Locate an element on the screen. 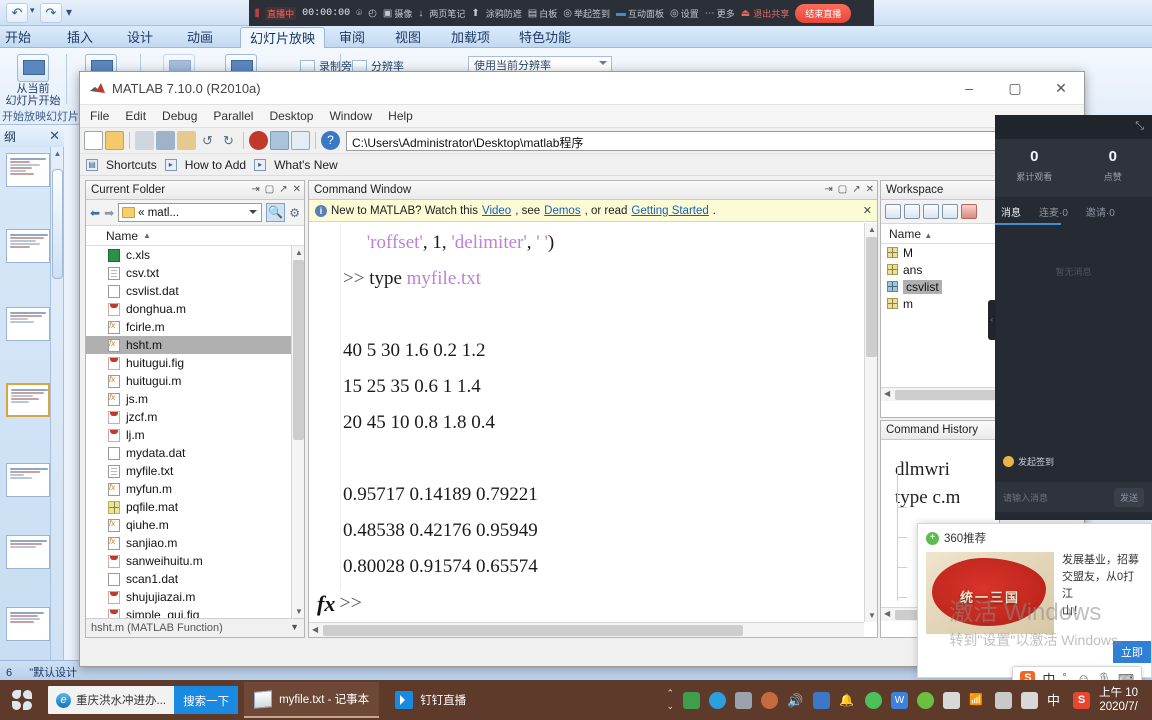  mic-icon: ↓ is located at coordinates (420, 13).